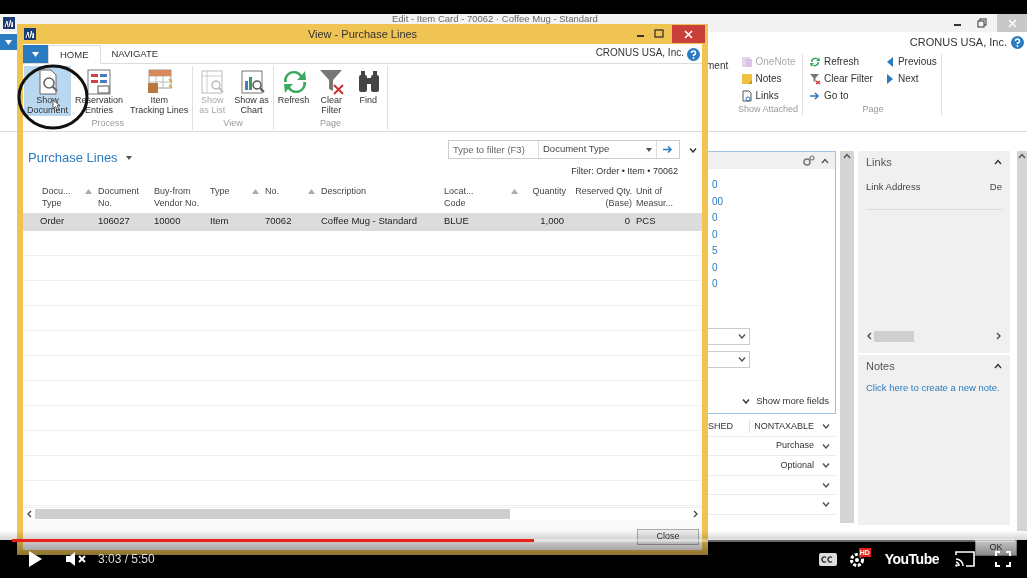  What do you see at coordinates (768, 95) in the screenshot?
I see `ribbon-action: Links` at bounding box center [768, 95].